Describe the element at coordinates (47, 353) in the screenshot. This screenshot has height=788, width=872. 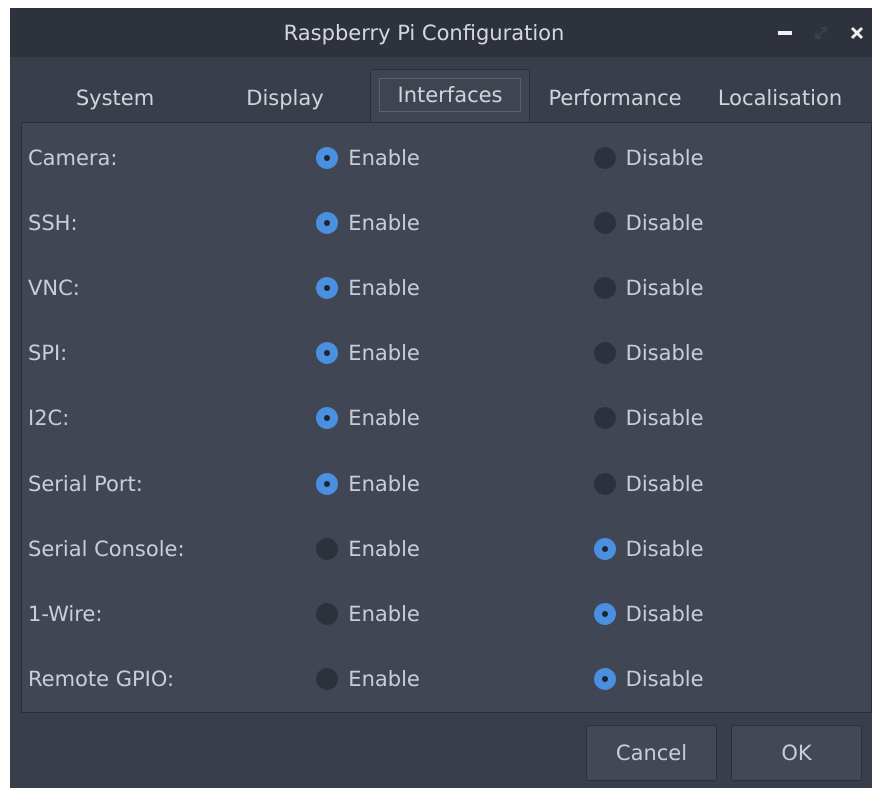
I see `setting-label: SPI:` at that location.